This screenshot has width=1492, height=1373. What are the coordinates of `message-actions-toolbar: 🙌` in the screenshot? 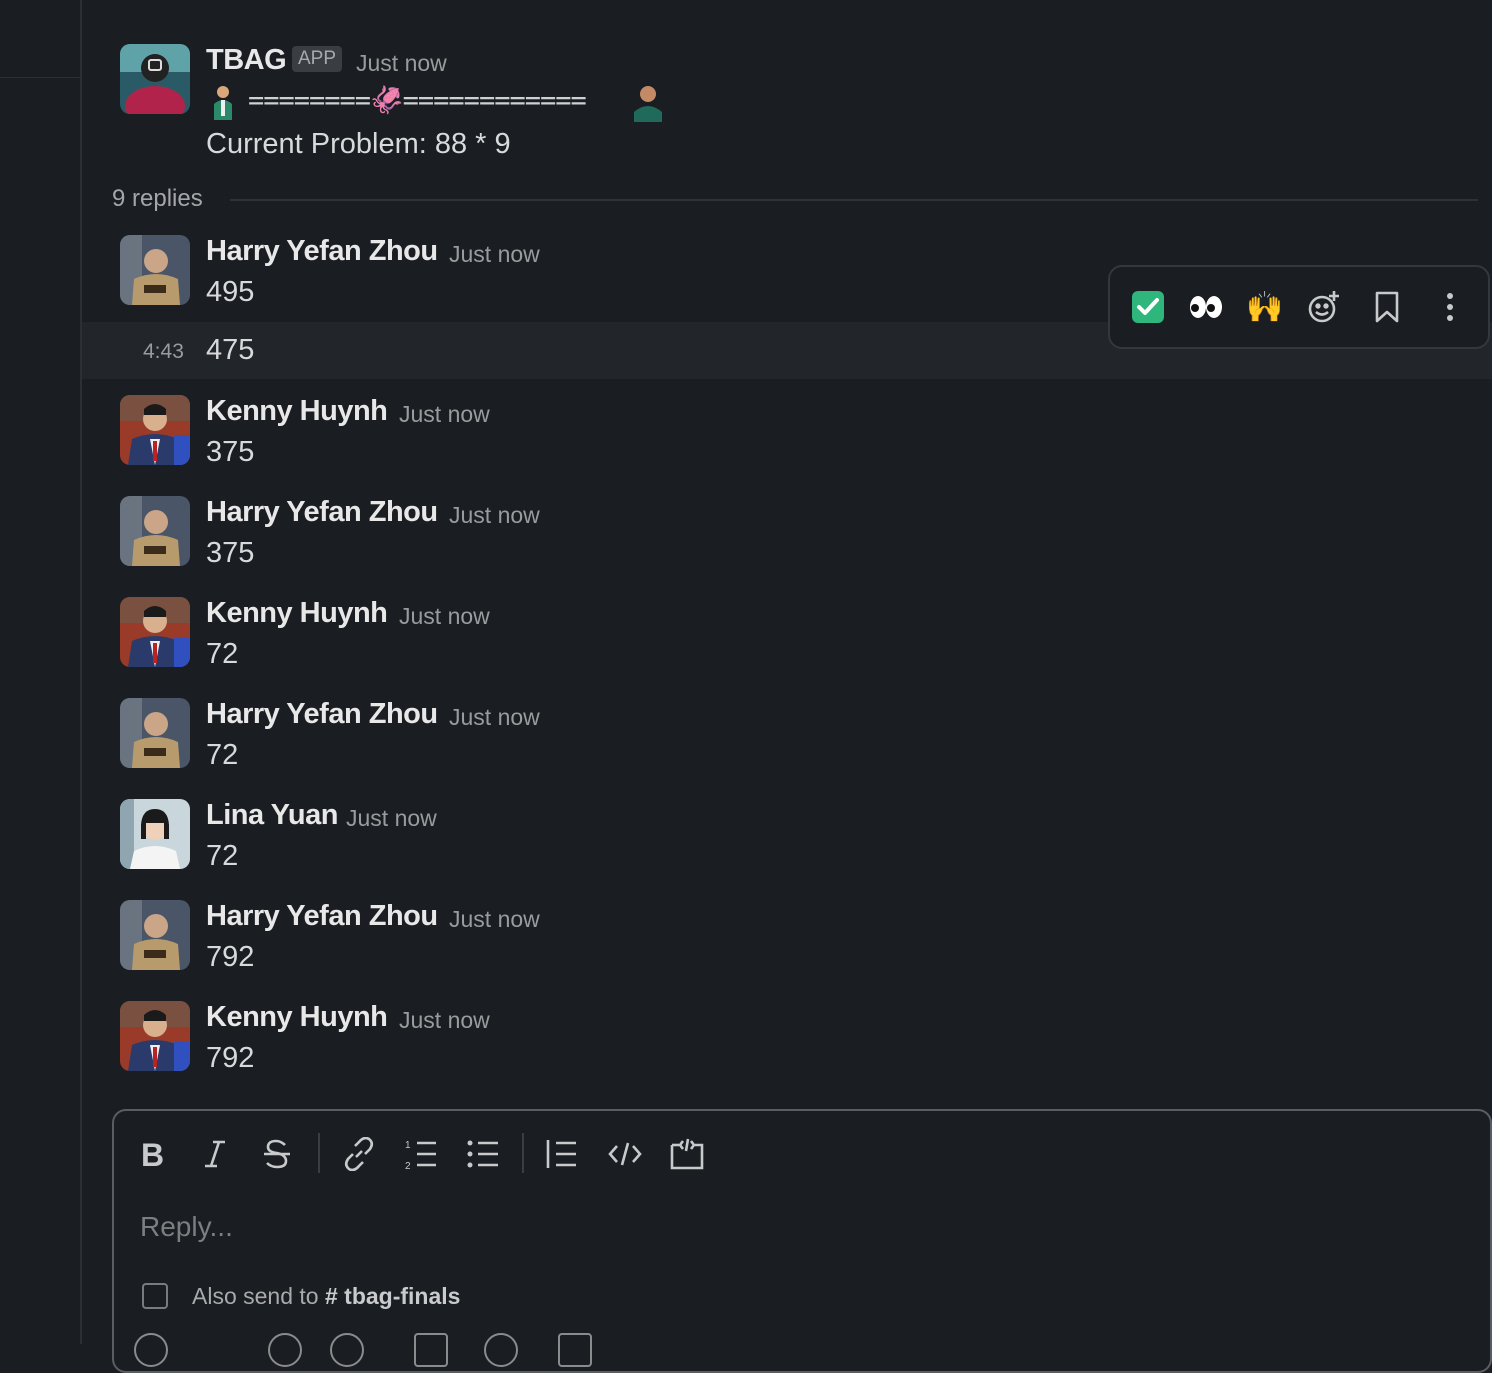 It's located at (1299, 307).